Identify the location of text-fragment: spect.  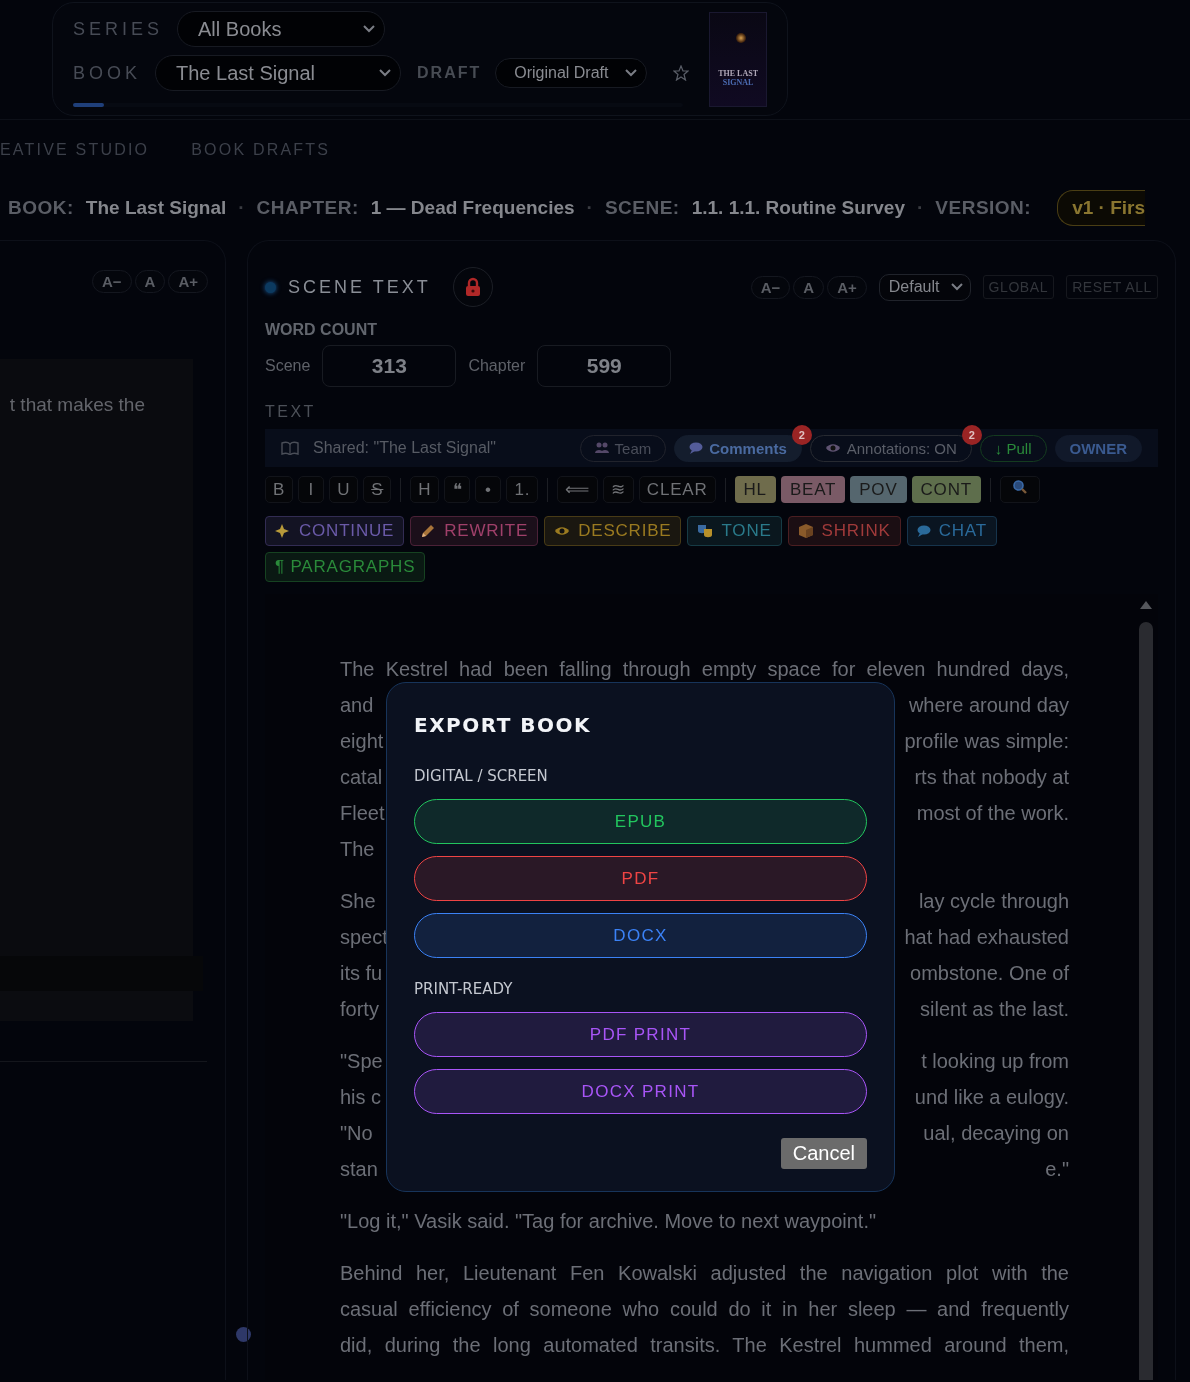
(364, 937).